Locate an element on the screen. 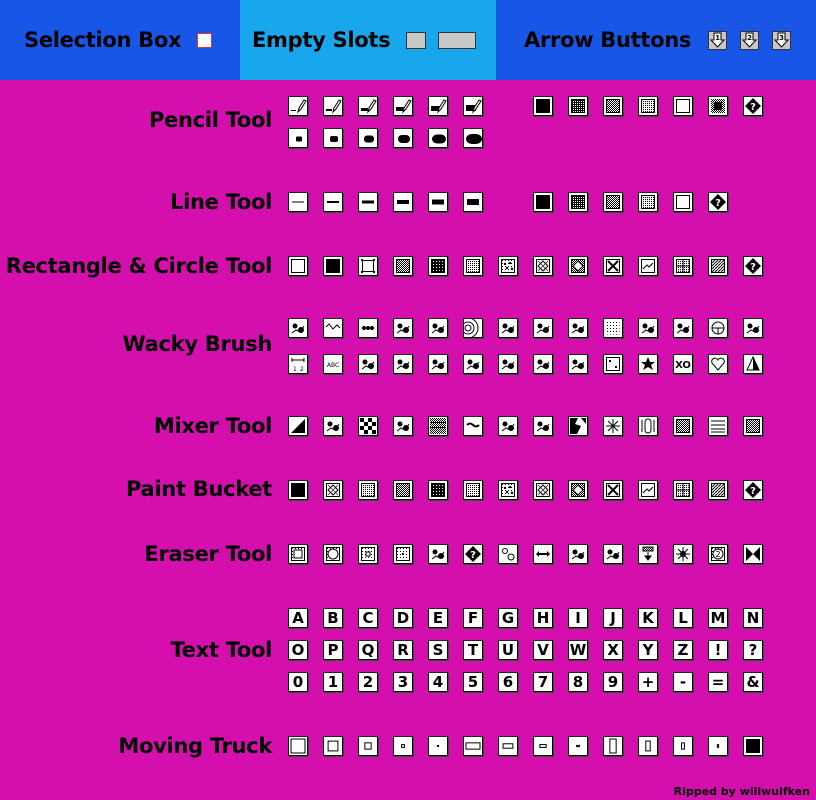 The height and width of the screenshot is (800, 816). wide-l-icon is located at coordinates (508, 746).